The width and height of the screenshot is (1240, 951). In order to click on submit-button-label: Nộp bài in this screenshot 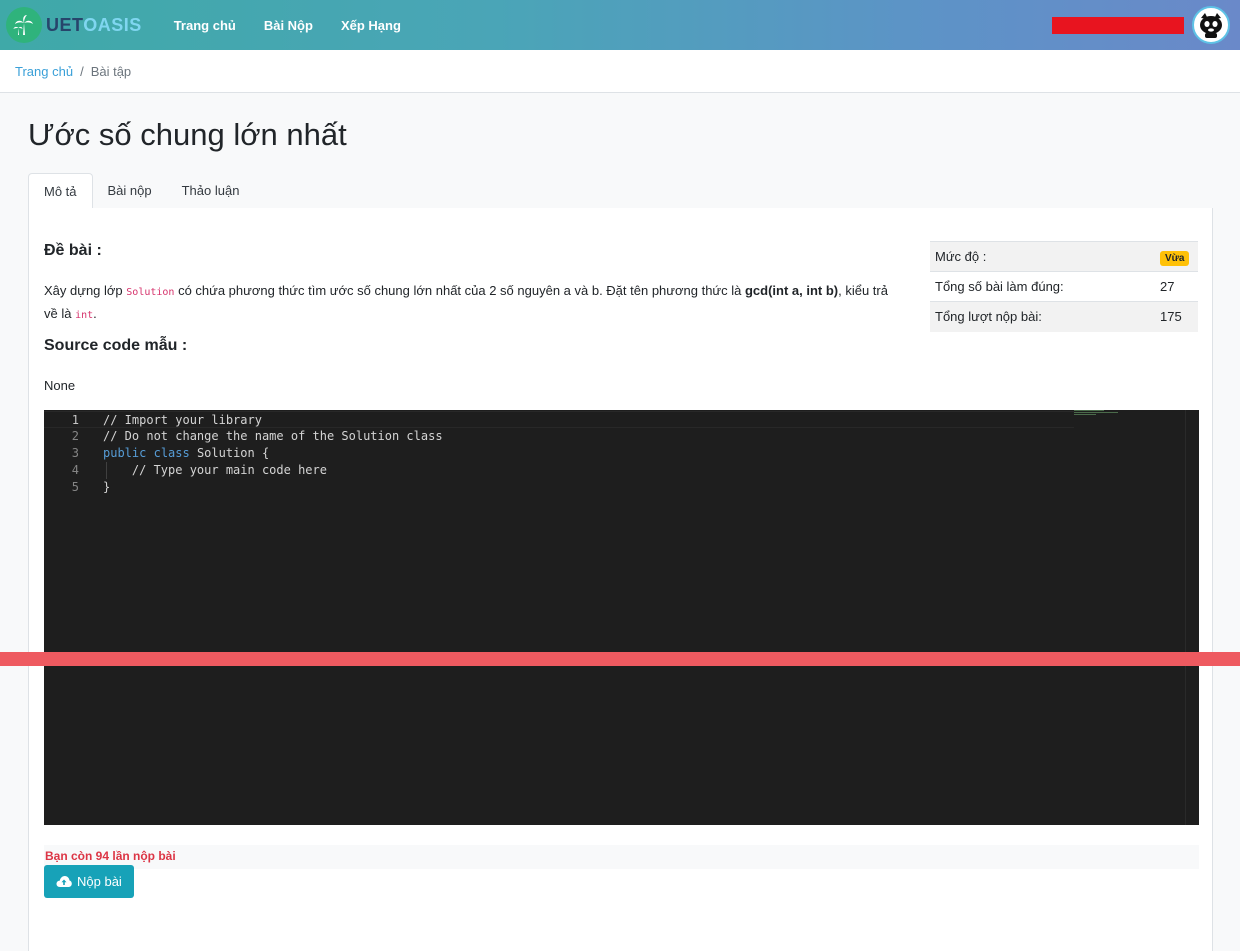, I will do `click(99, 881)`.